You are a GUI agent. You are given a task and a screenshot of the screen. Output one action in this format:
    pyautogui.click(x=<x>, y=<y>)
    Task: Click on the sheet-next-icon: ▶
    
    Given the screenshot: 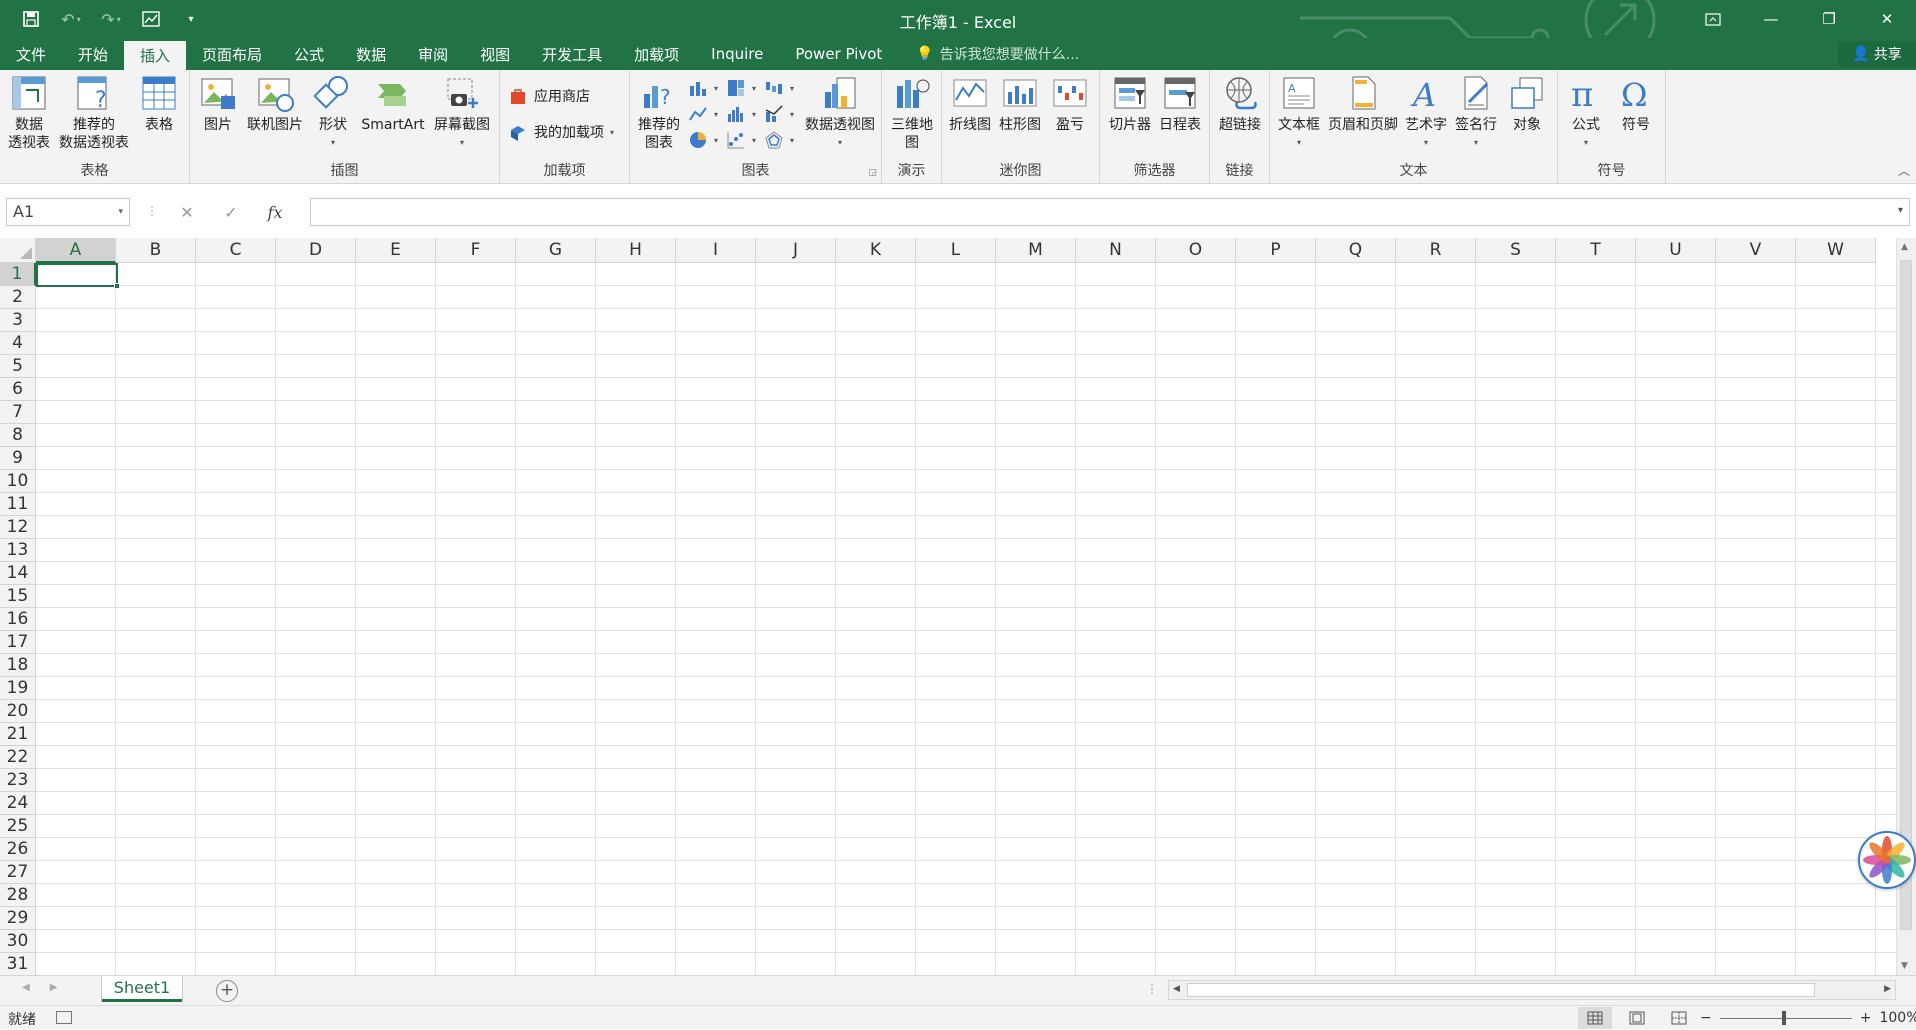 What is the action you would take?
    pyautogui.click(x=54, y=987)
    